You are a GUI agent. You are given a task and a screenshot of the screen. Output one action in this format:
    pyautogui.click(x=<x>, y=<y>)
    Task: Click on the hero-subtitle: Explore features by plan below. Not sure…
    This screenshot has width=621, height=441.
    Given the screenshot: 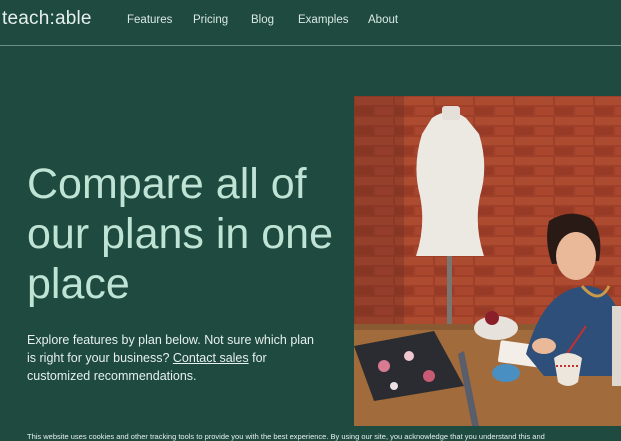 What is the action you would take?
    pyautogui.click(x=172, y=358)
    